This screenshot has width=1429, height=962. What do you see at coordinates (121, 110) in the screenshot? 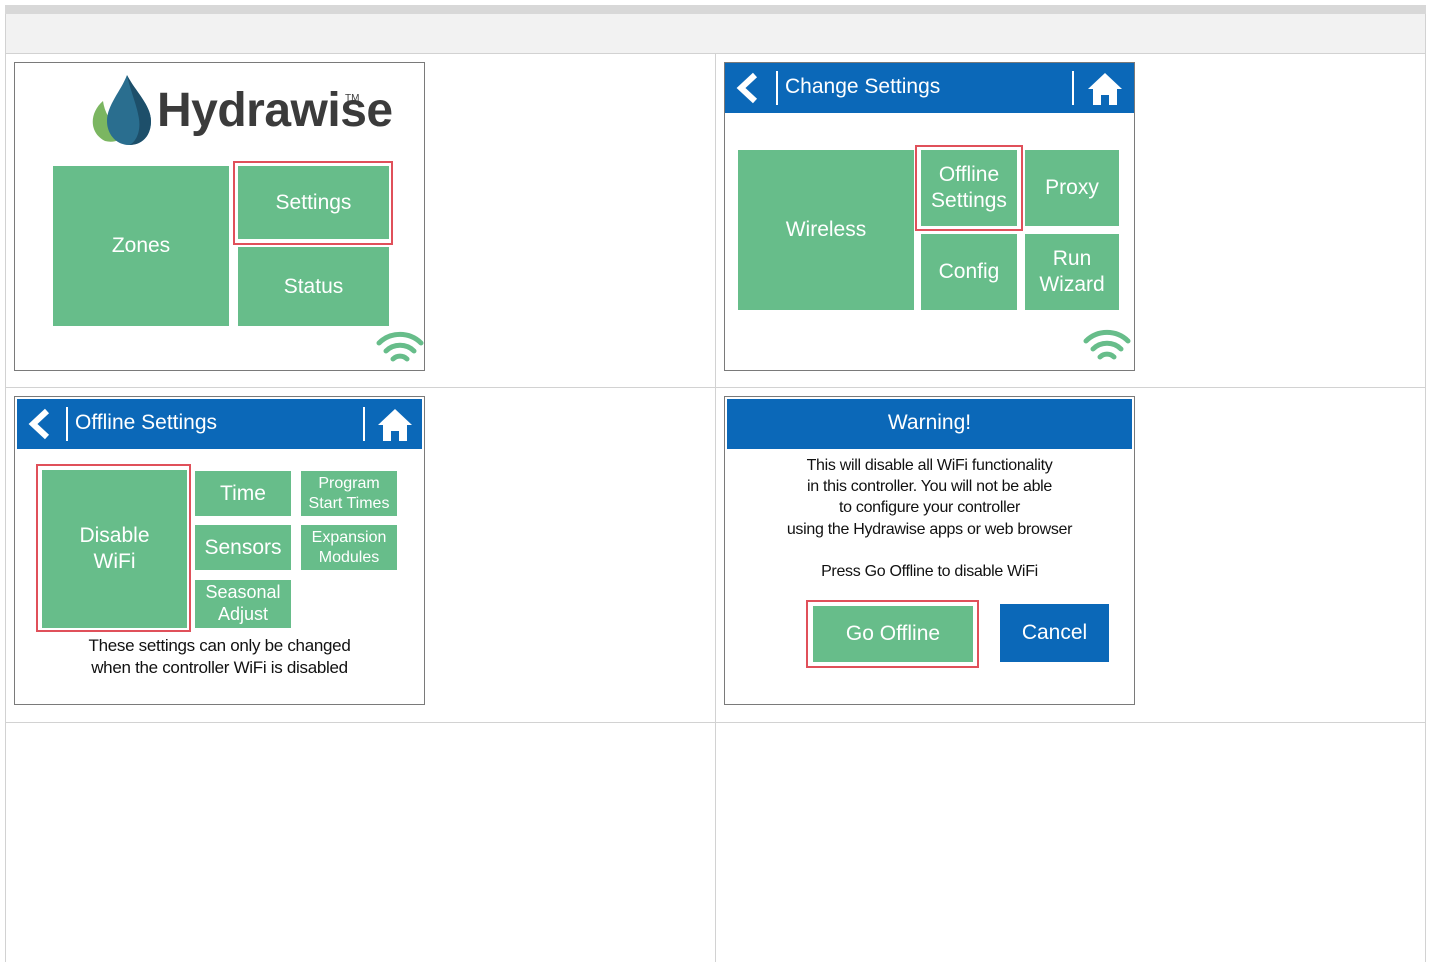
I see `water-drop-leaf-logo` at bounding box center [121, 110].